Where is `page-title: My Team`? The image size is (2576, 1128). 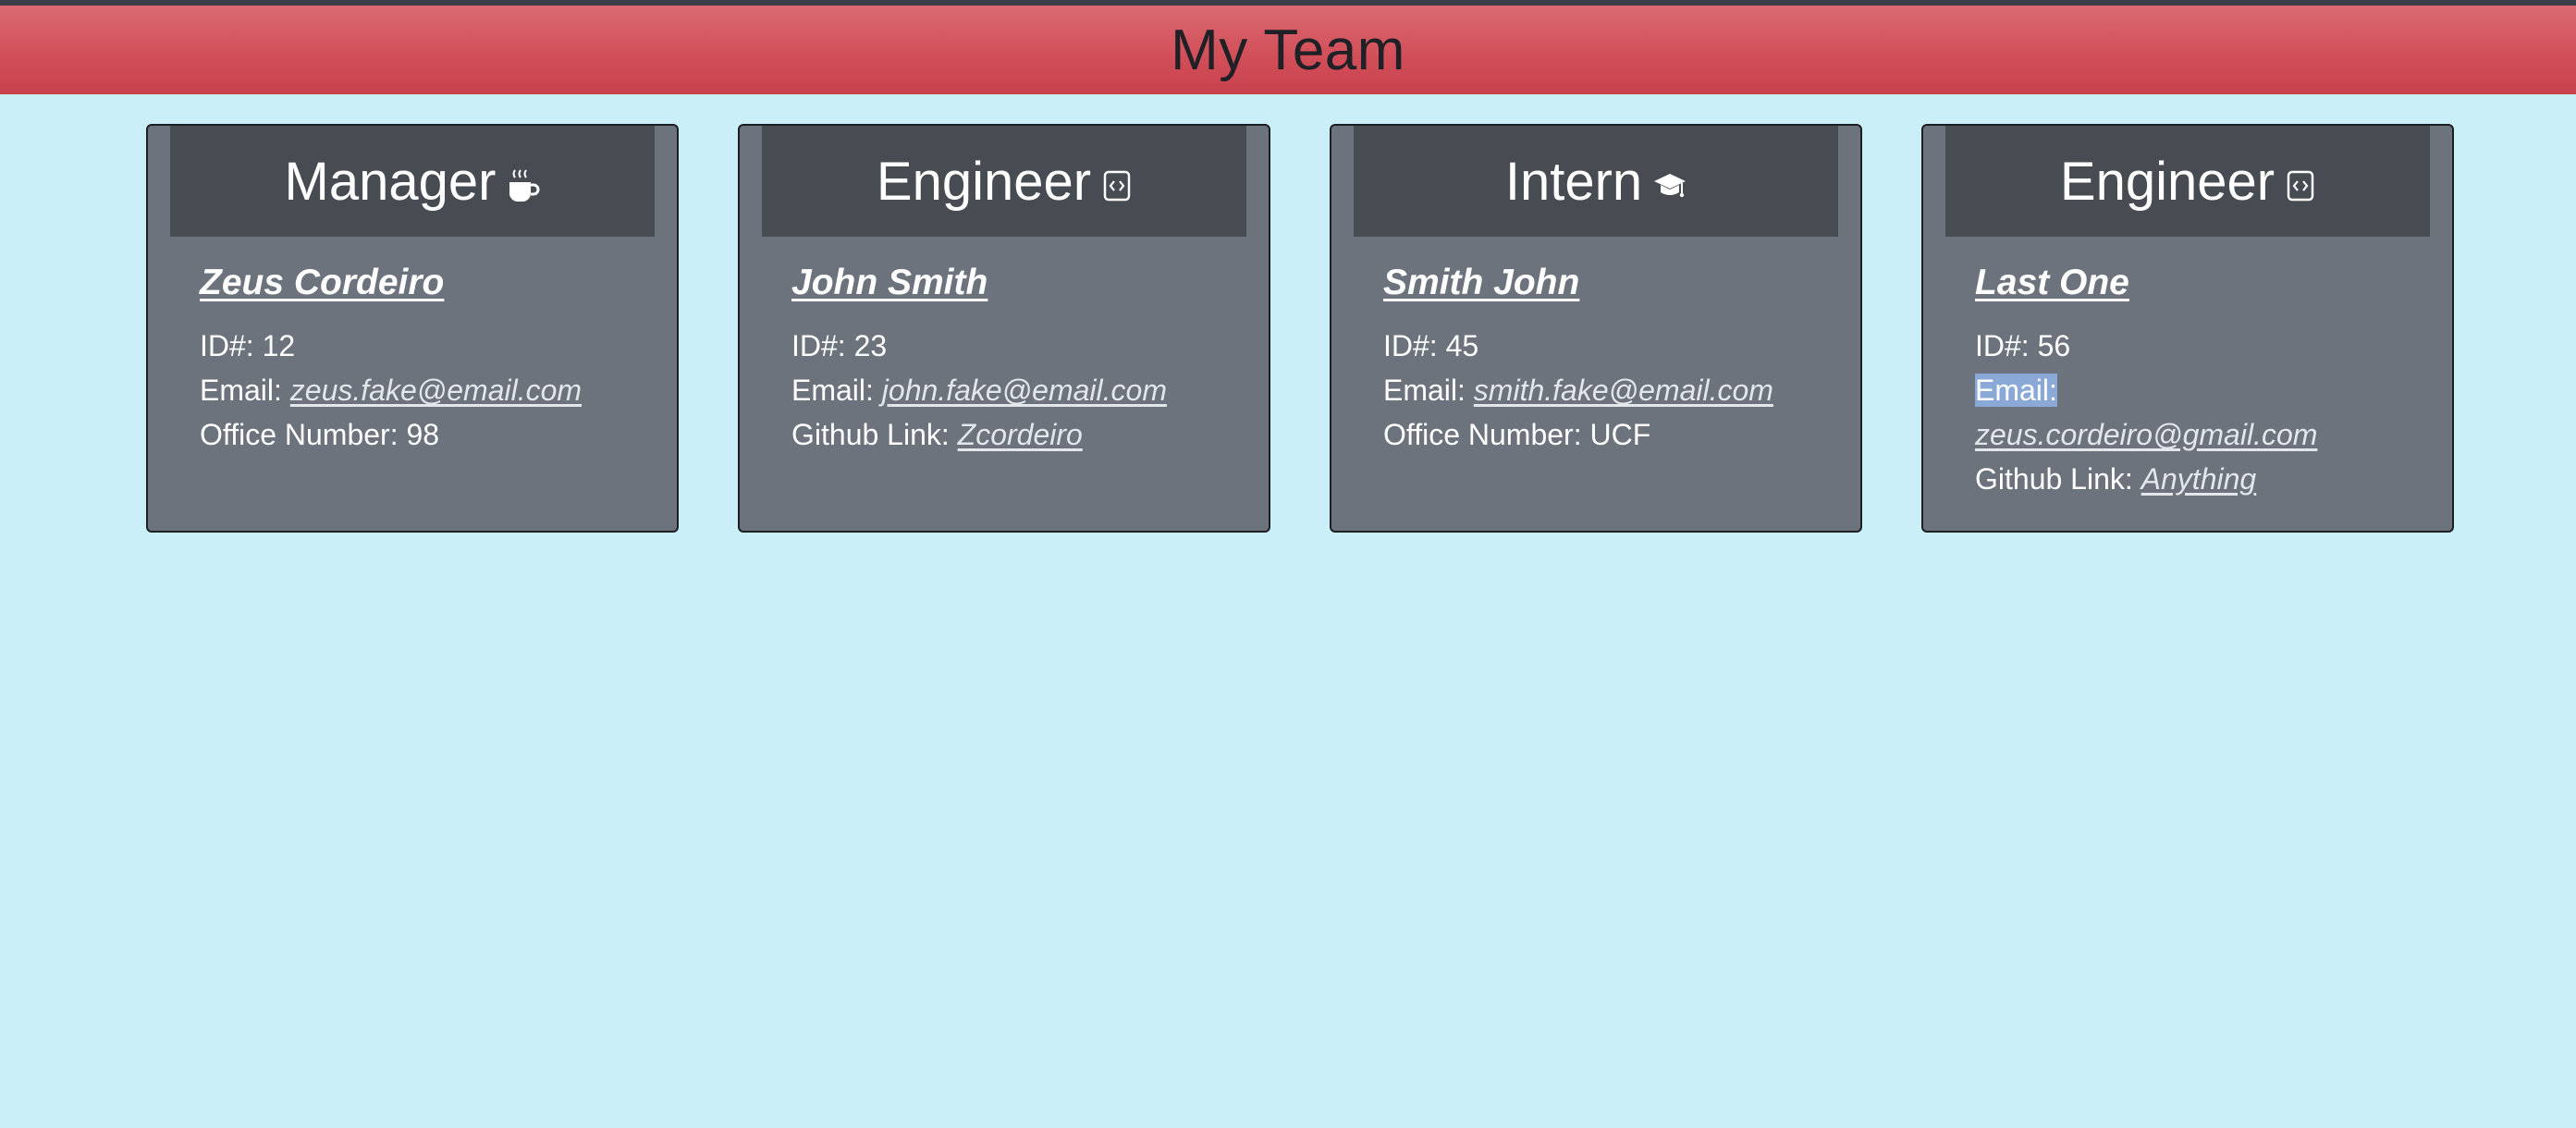
page-title: My Team is located at coordinates (1288, 50).